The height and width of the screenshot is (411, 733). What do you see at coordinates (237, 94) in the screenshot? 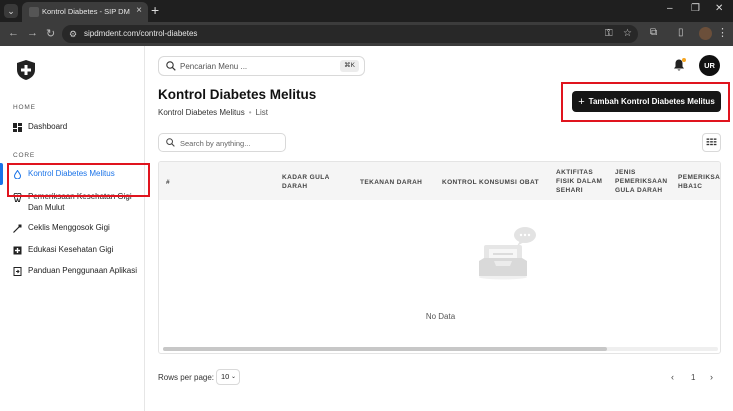
I see `page-title: Kontrol Diabetes Melitus` at bounding box center [237, 94].